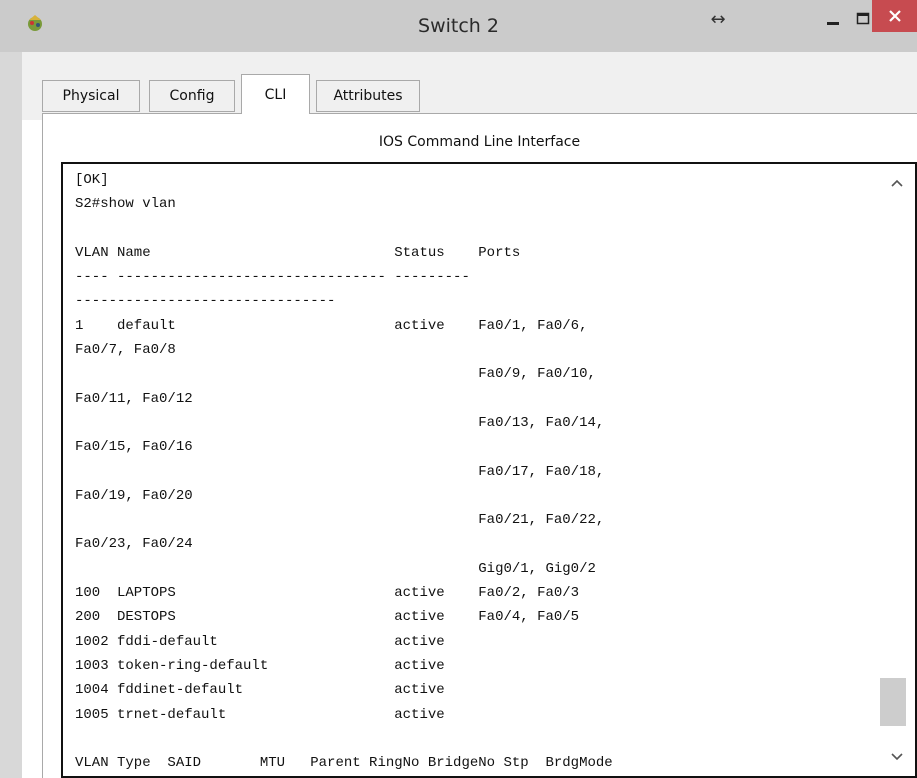  Describe the element at coordinates (134, 398) in the screenshot. I see `cli-line: Fa0/11, Fa0/12` at that location.